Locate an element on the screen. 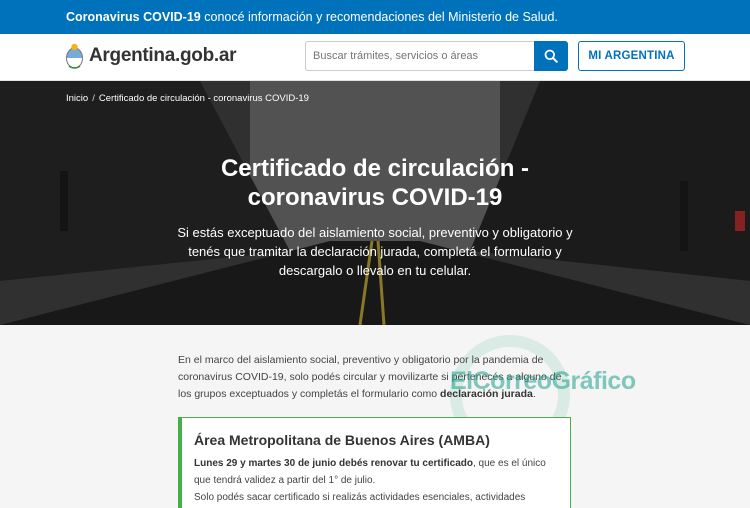 The image size is (750, 508). watermark-logo: ElCorreoGráfico is located at coordinates (543, 381).